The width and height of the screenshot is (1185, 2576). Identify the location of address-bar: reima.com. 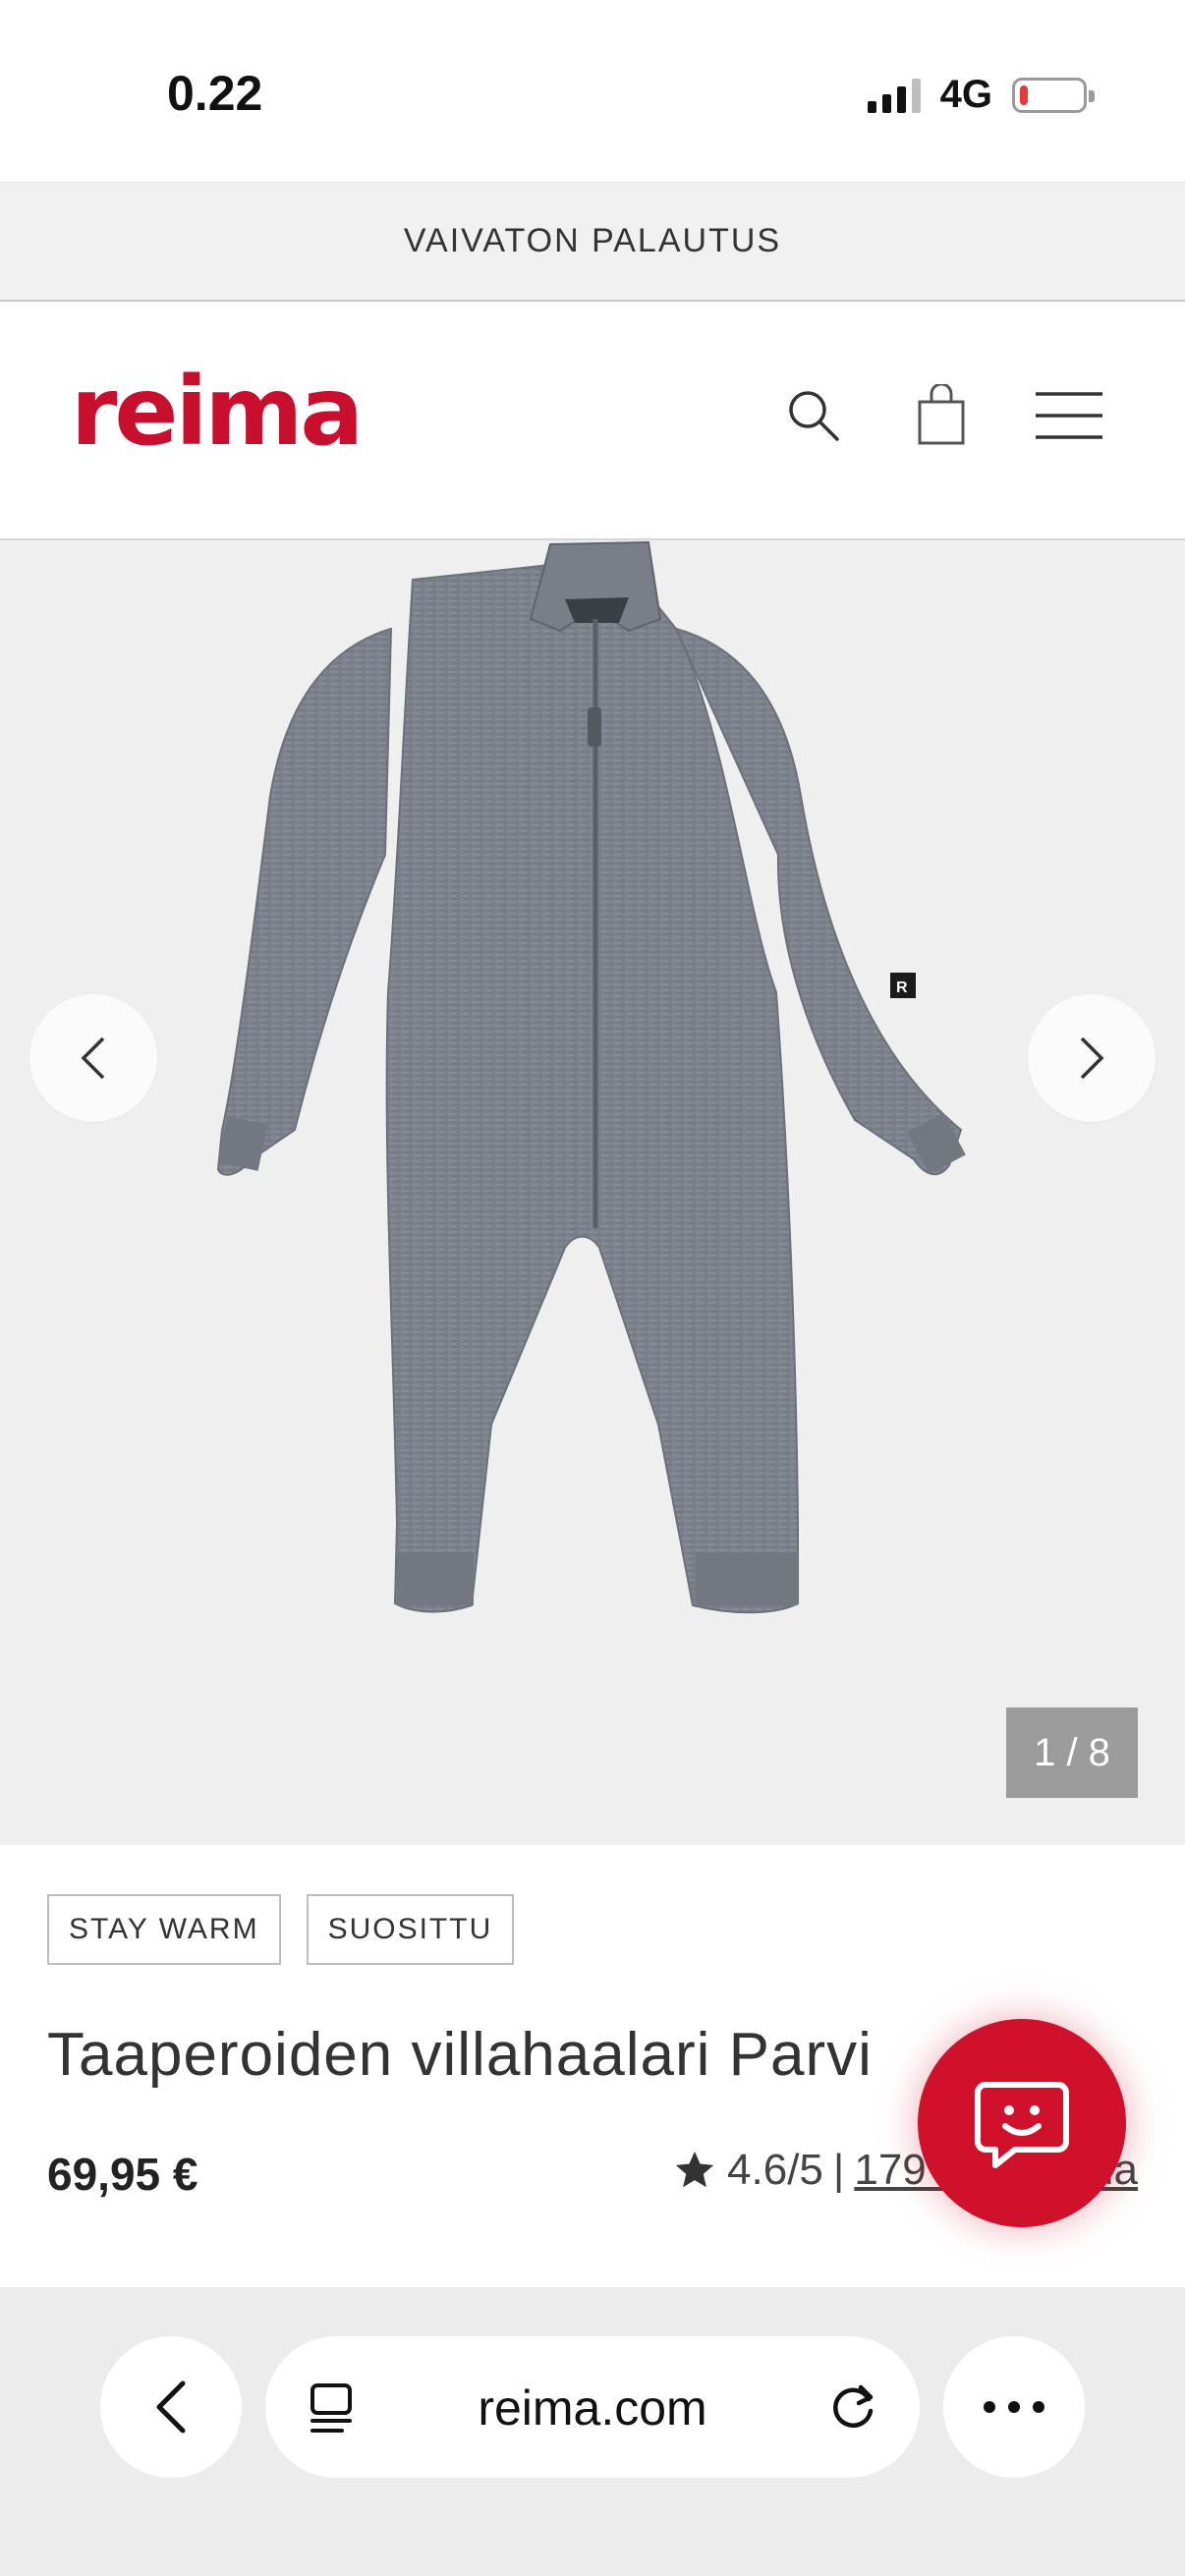
(592, 2407).